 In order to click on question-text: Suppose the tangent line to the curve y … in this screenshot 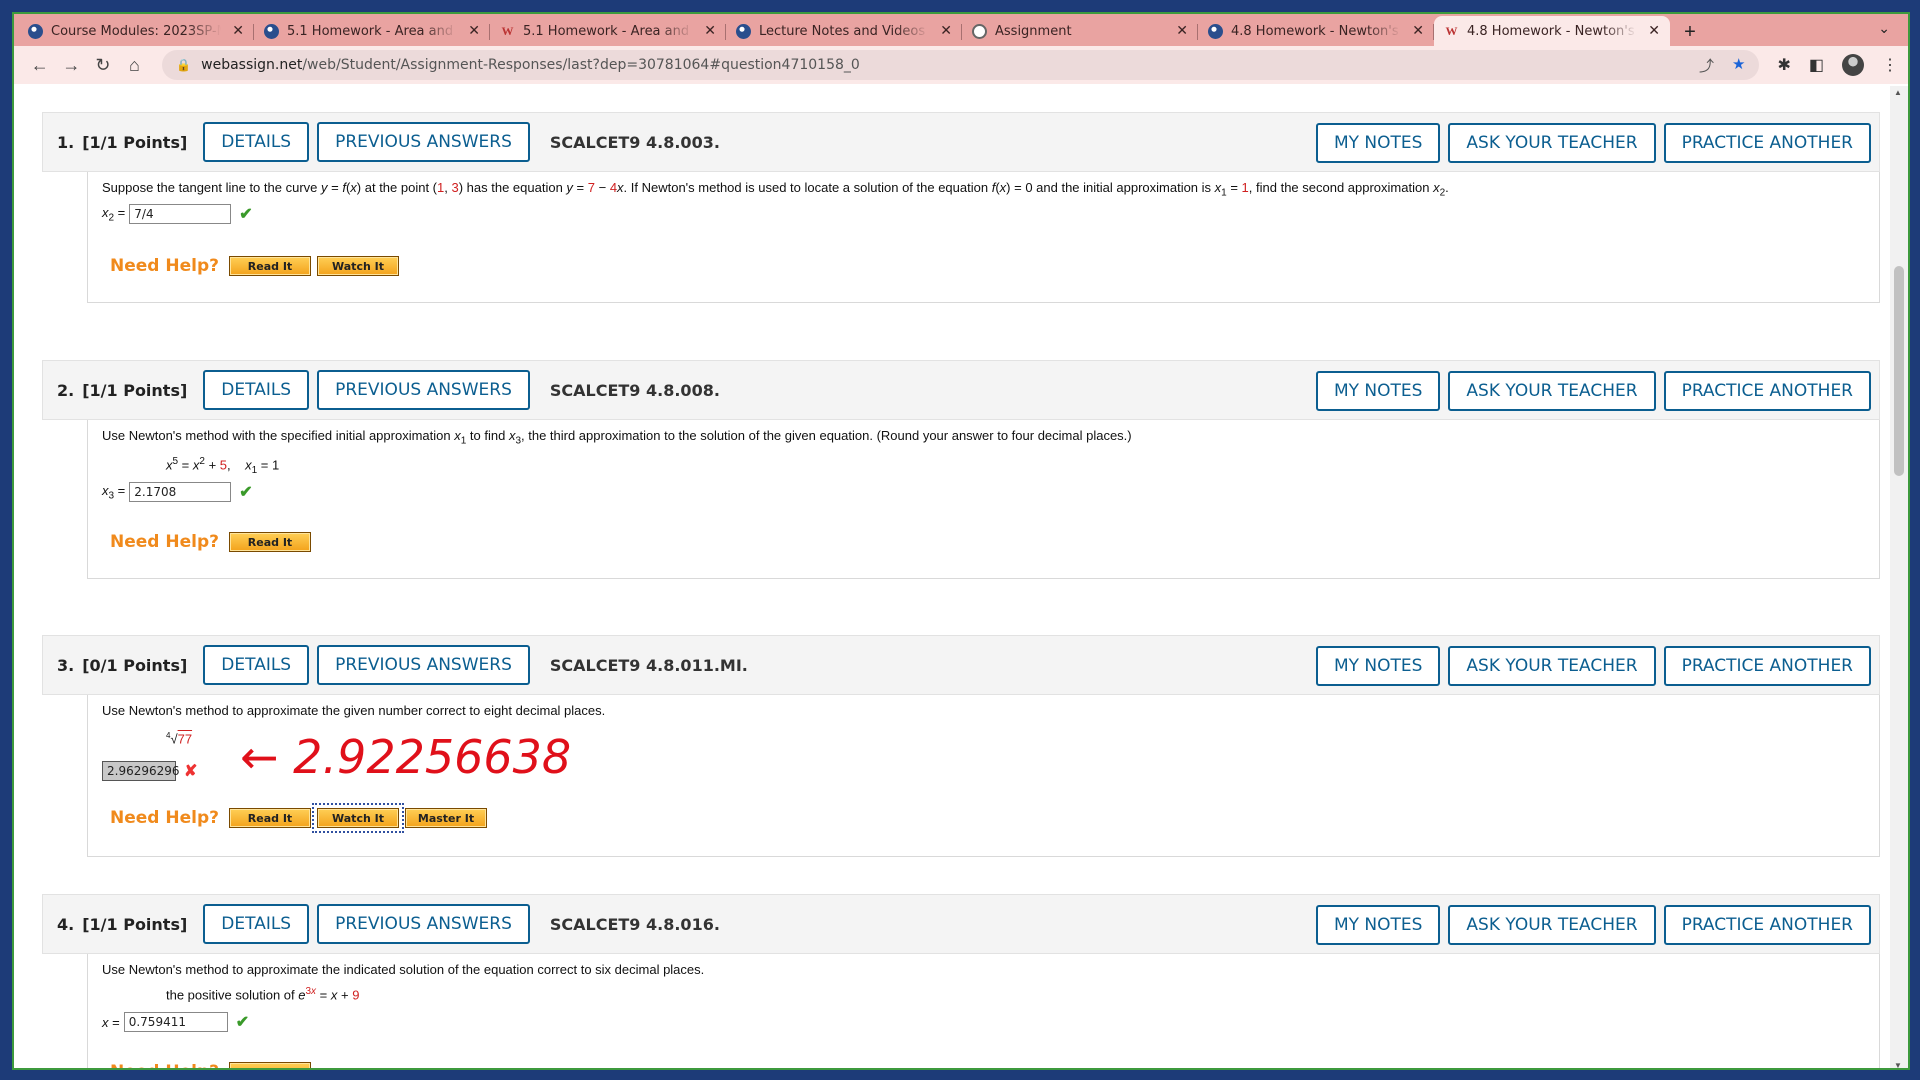, I will do `click(775, 189)`.